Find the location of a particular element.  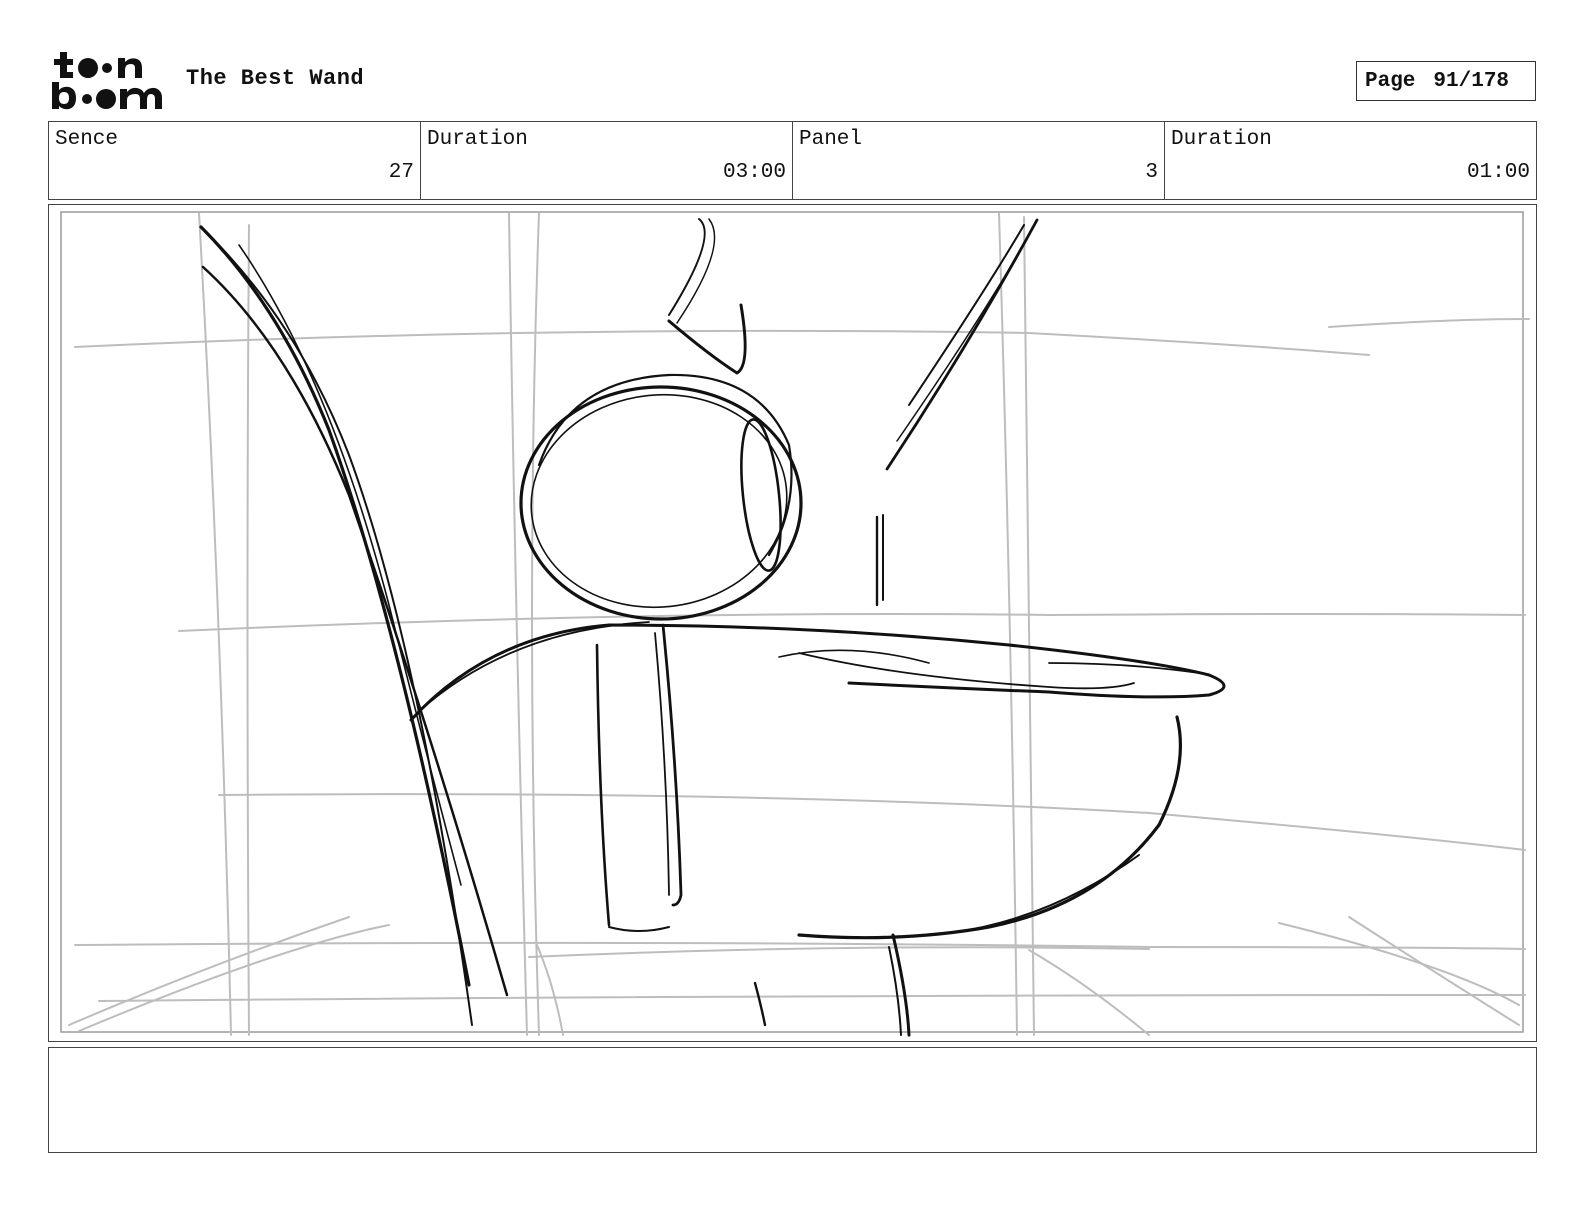

page-label: Page is located at coordinates (1390, 81).